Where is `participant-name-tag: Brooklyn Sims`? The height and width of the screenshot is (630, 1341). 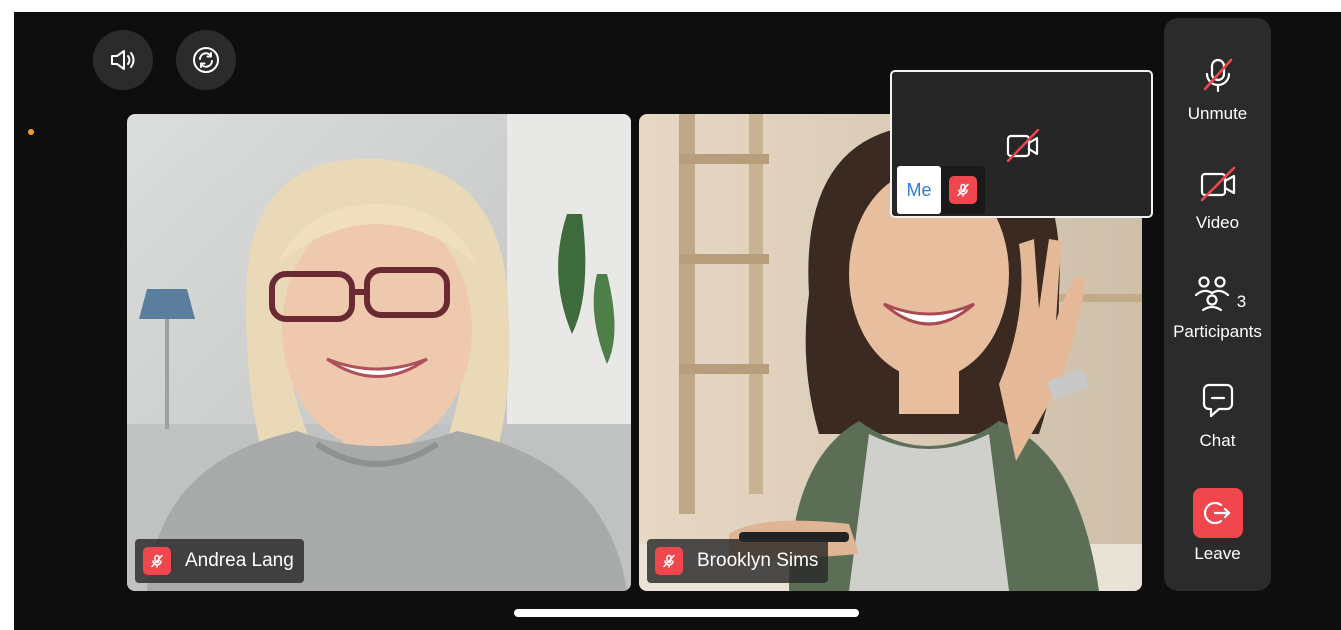
participant-name-tag: Brooklyn Sims is located at coordinates (738, 561).